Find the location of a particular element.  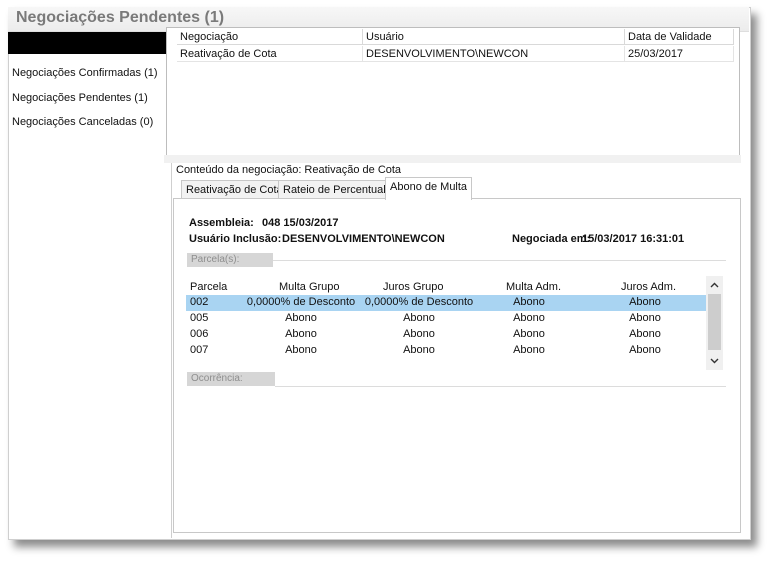

column-header-parcela: Parcela is located at coordinates (208, 287).